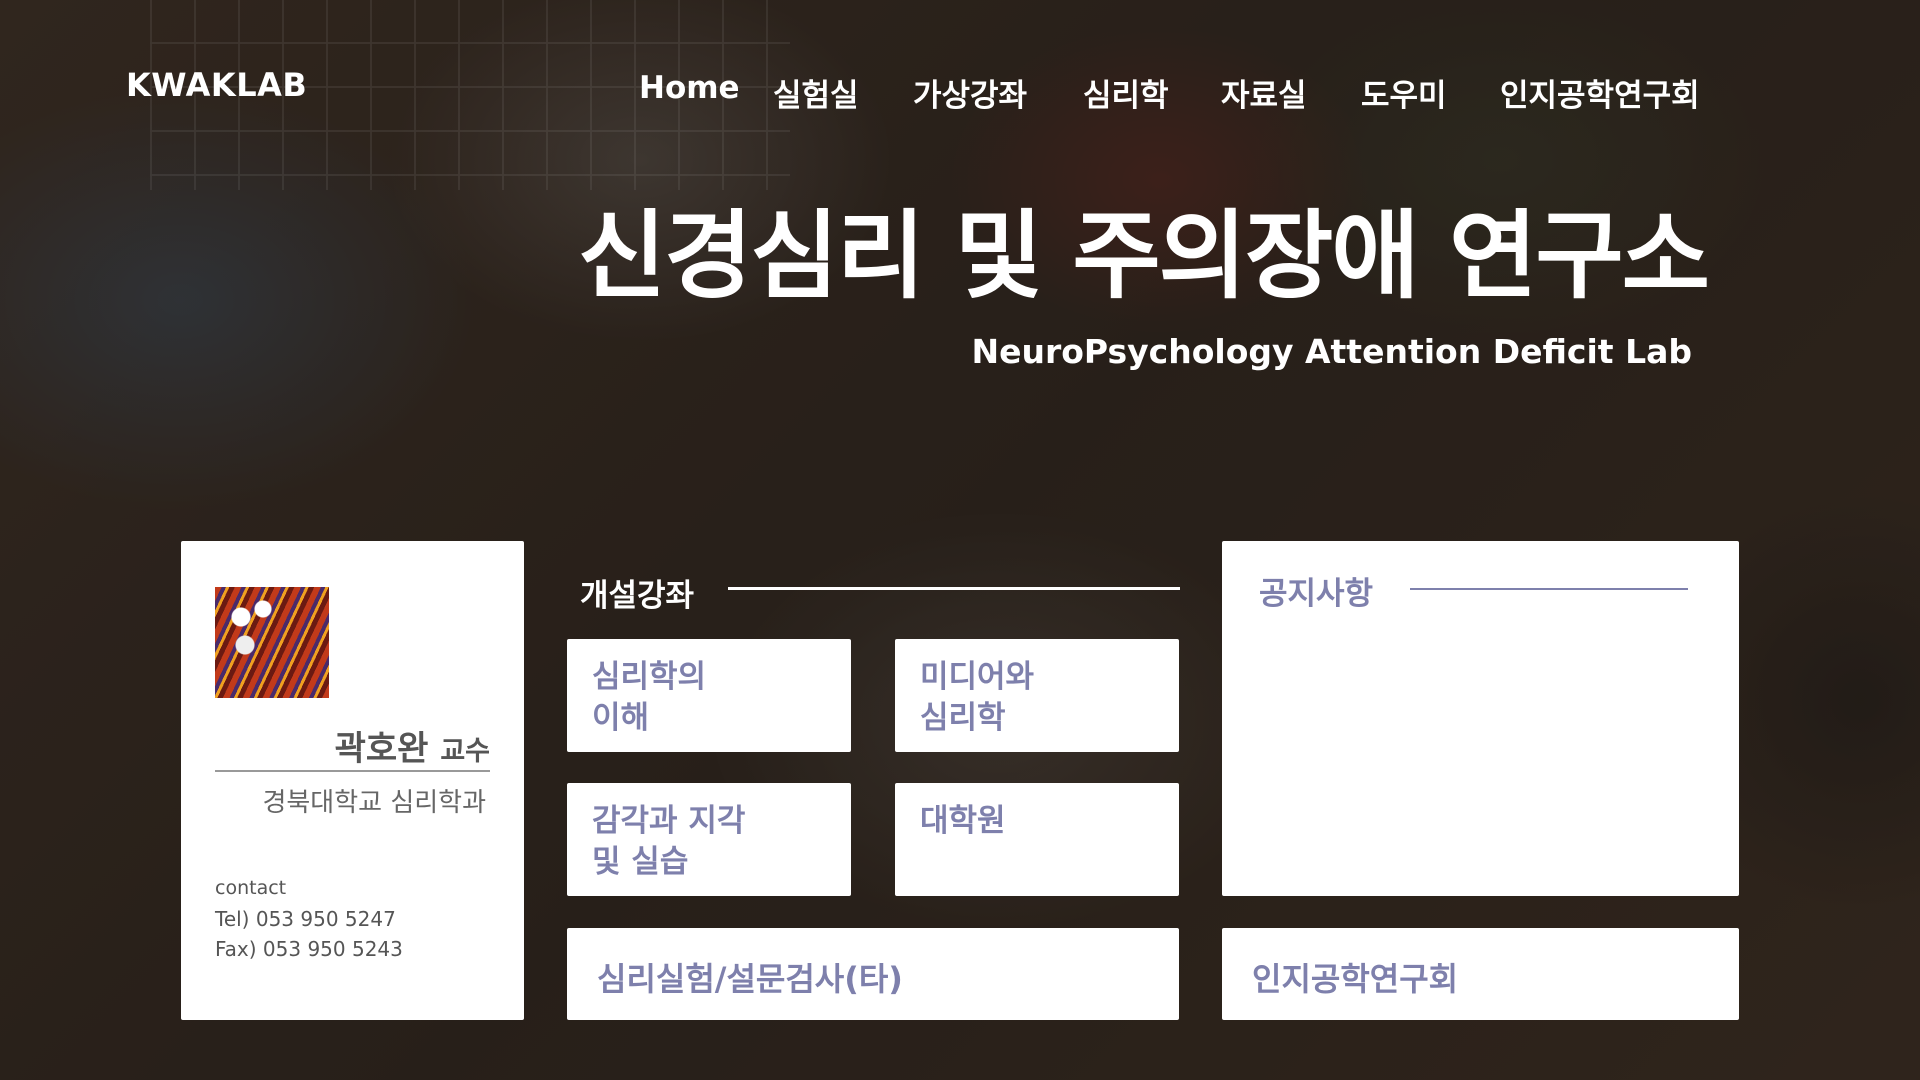  I want to click on cognitive-engineering-link: 인지공학연구회, so click(1480, 974).